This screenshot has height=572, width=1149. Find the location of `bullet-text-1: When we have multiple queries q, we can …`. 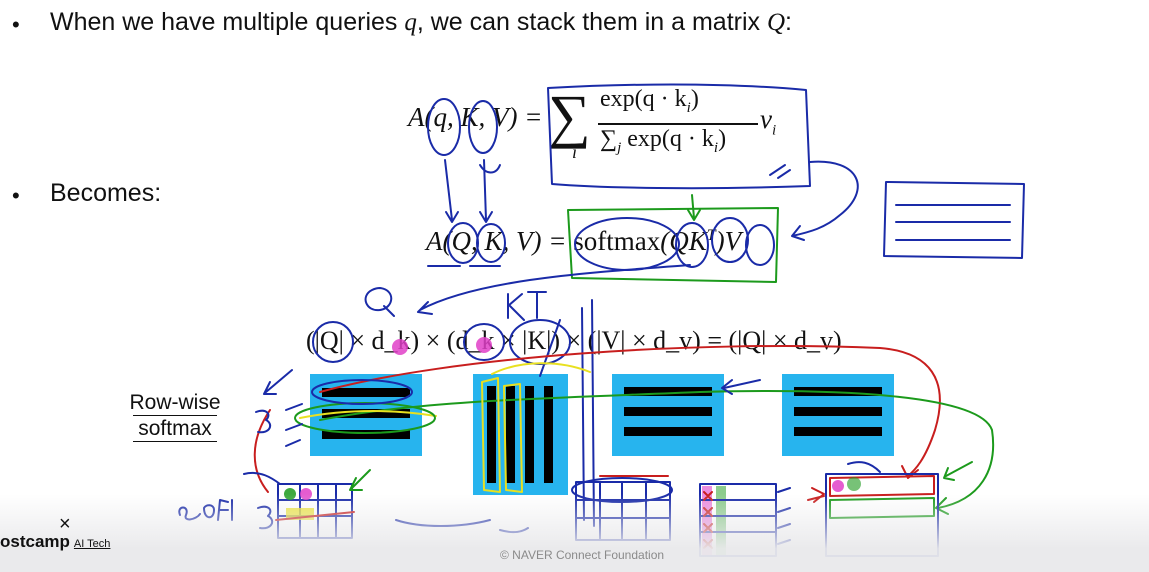

bullet-text-1: When we have multiple queries q, we can … is located at coordinates (421, 22).